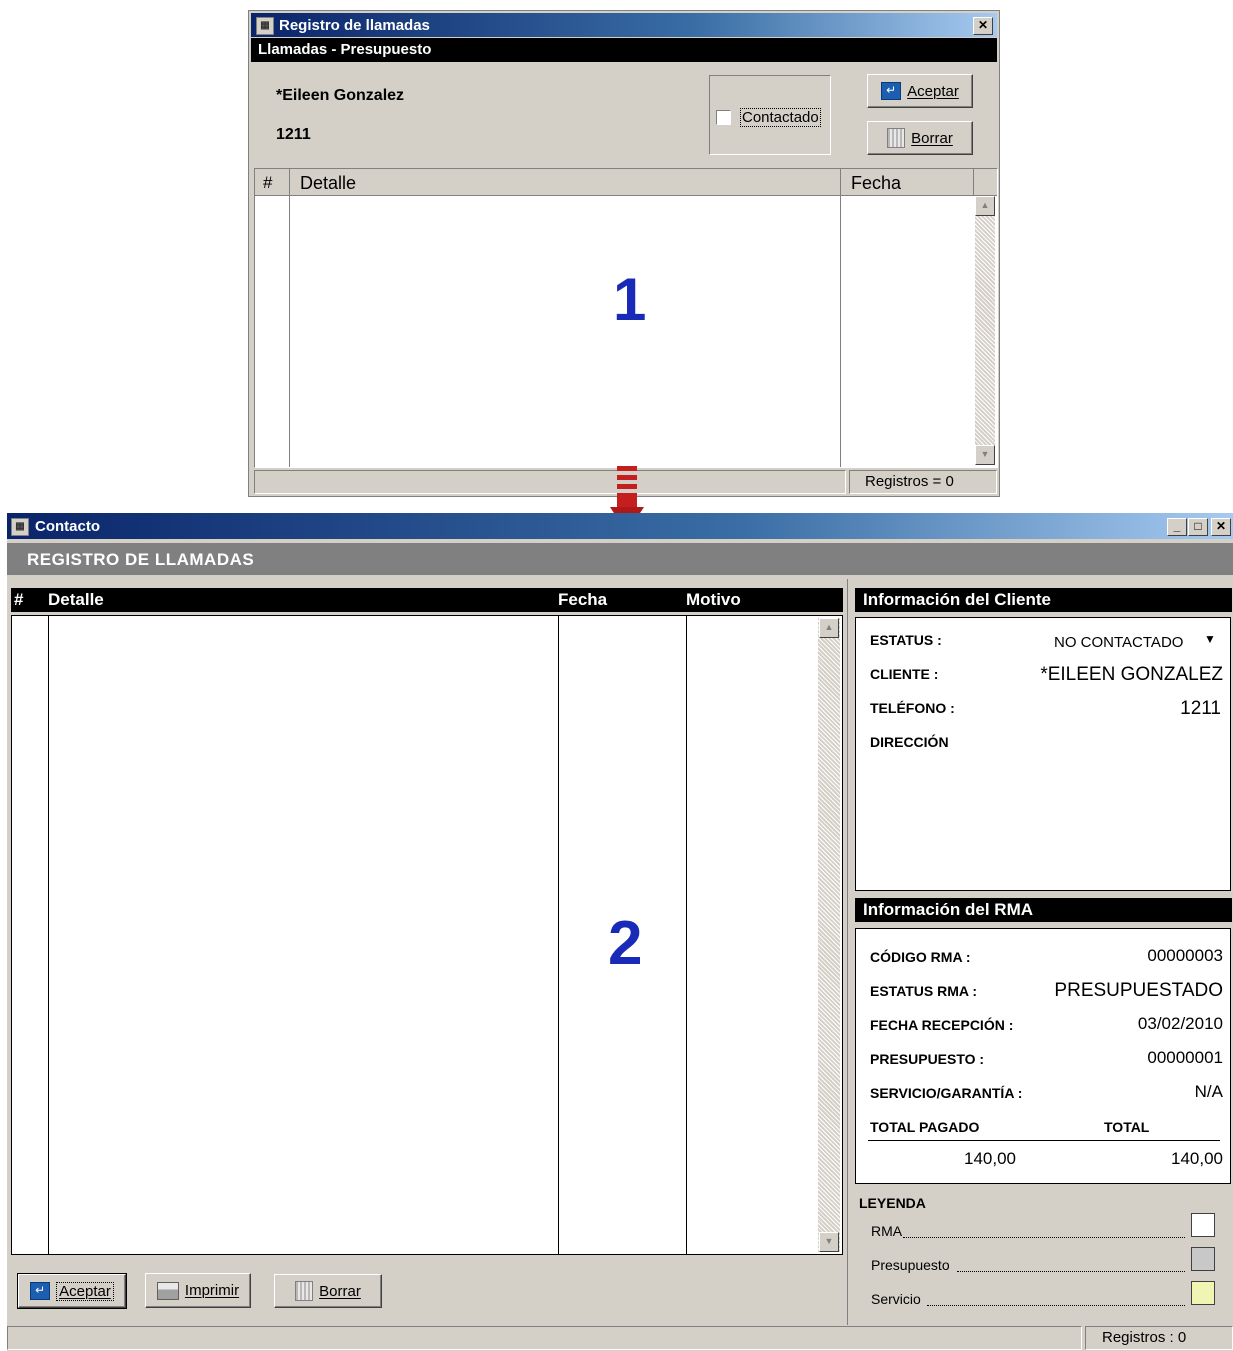  I want to click on dialog1-titlebar: ▦ Registro de llamadas ✕, so click(624, 25).